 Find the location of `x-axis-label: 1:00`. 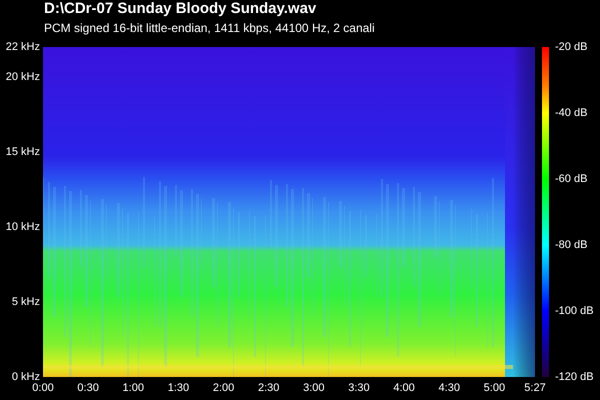

x-axis-label: 1:00 is located at coordinates (133, 388).